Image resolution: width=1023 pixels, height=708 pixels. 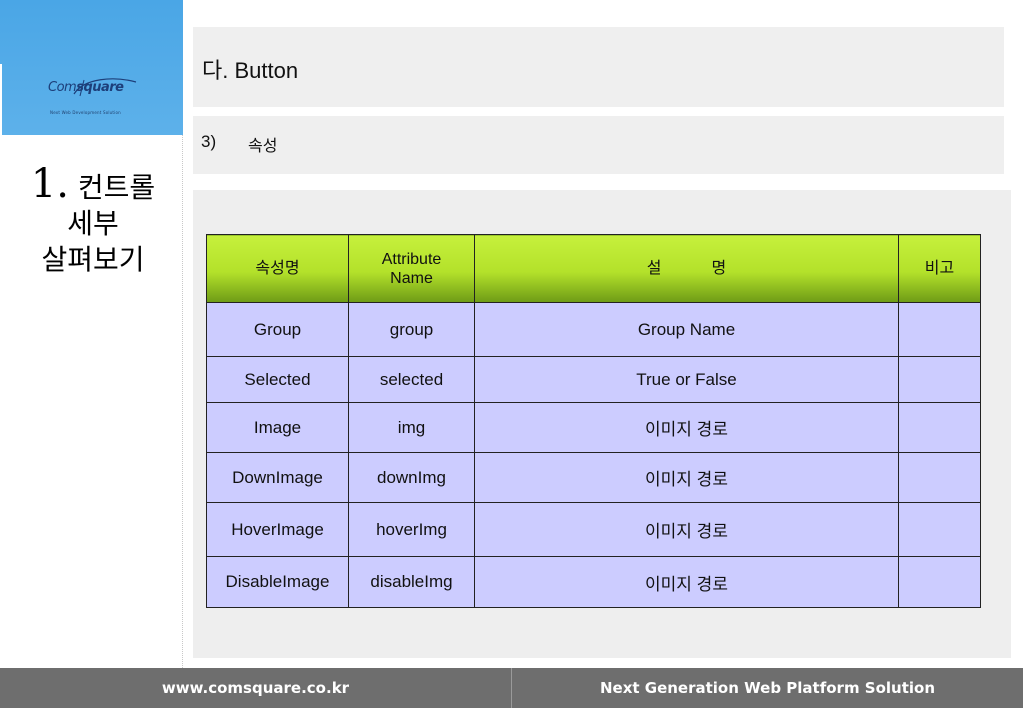 I want to click on subsection-number: 3), so click(x=209, y=141).